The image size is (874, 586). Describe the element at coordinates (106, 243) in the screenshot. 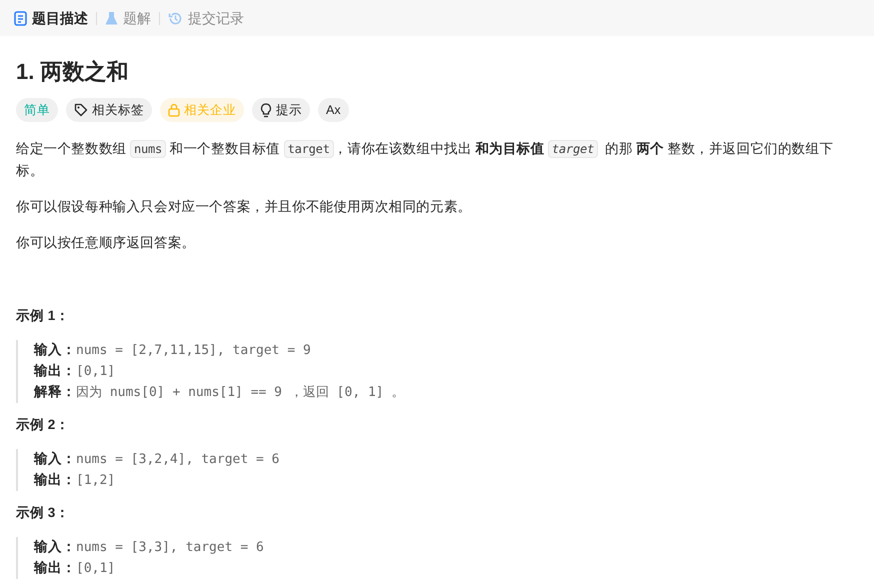

I see `paragraph: 你可以按任意顺序返回答案。` at that location.